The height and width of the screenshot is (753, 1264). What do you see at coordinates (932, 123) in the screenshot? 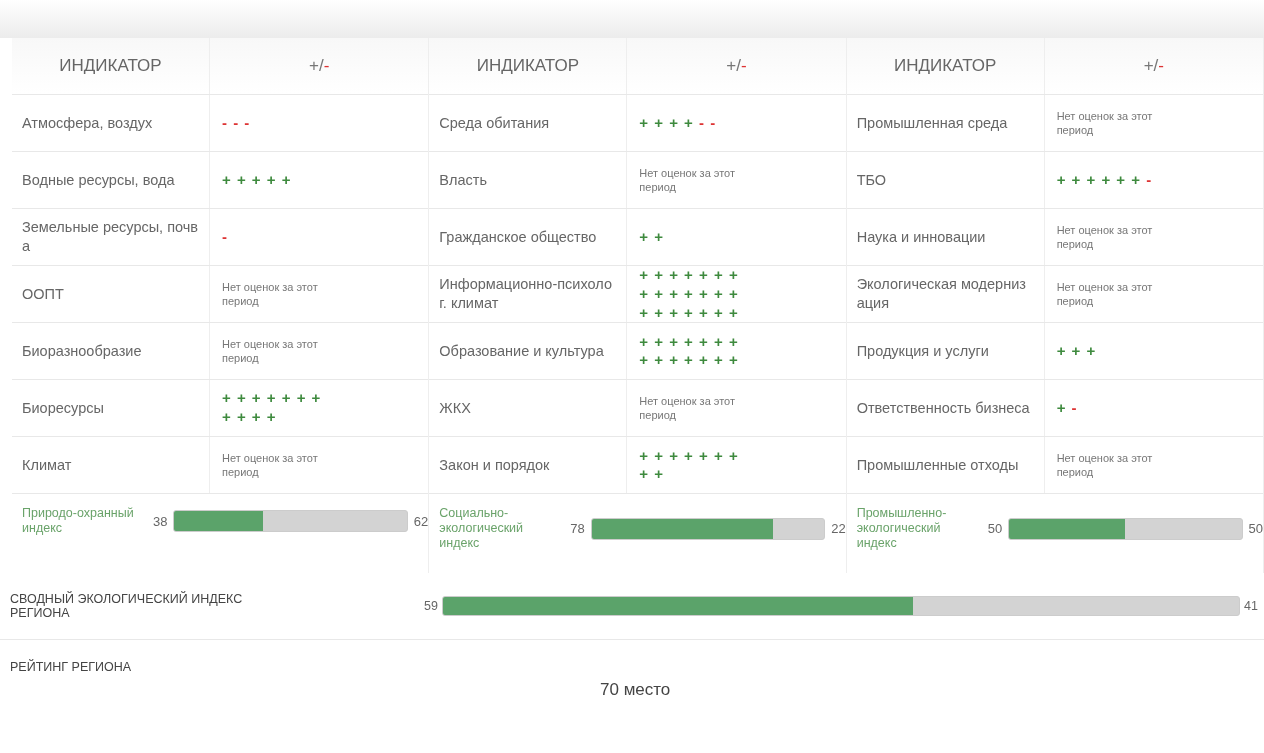
I see `indicator-name: Промышленная среда` at bounding box center [932, 123].